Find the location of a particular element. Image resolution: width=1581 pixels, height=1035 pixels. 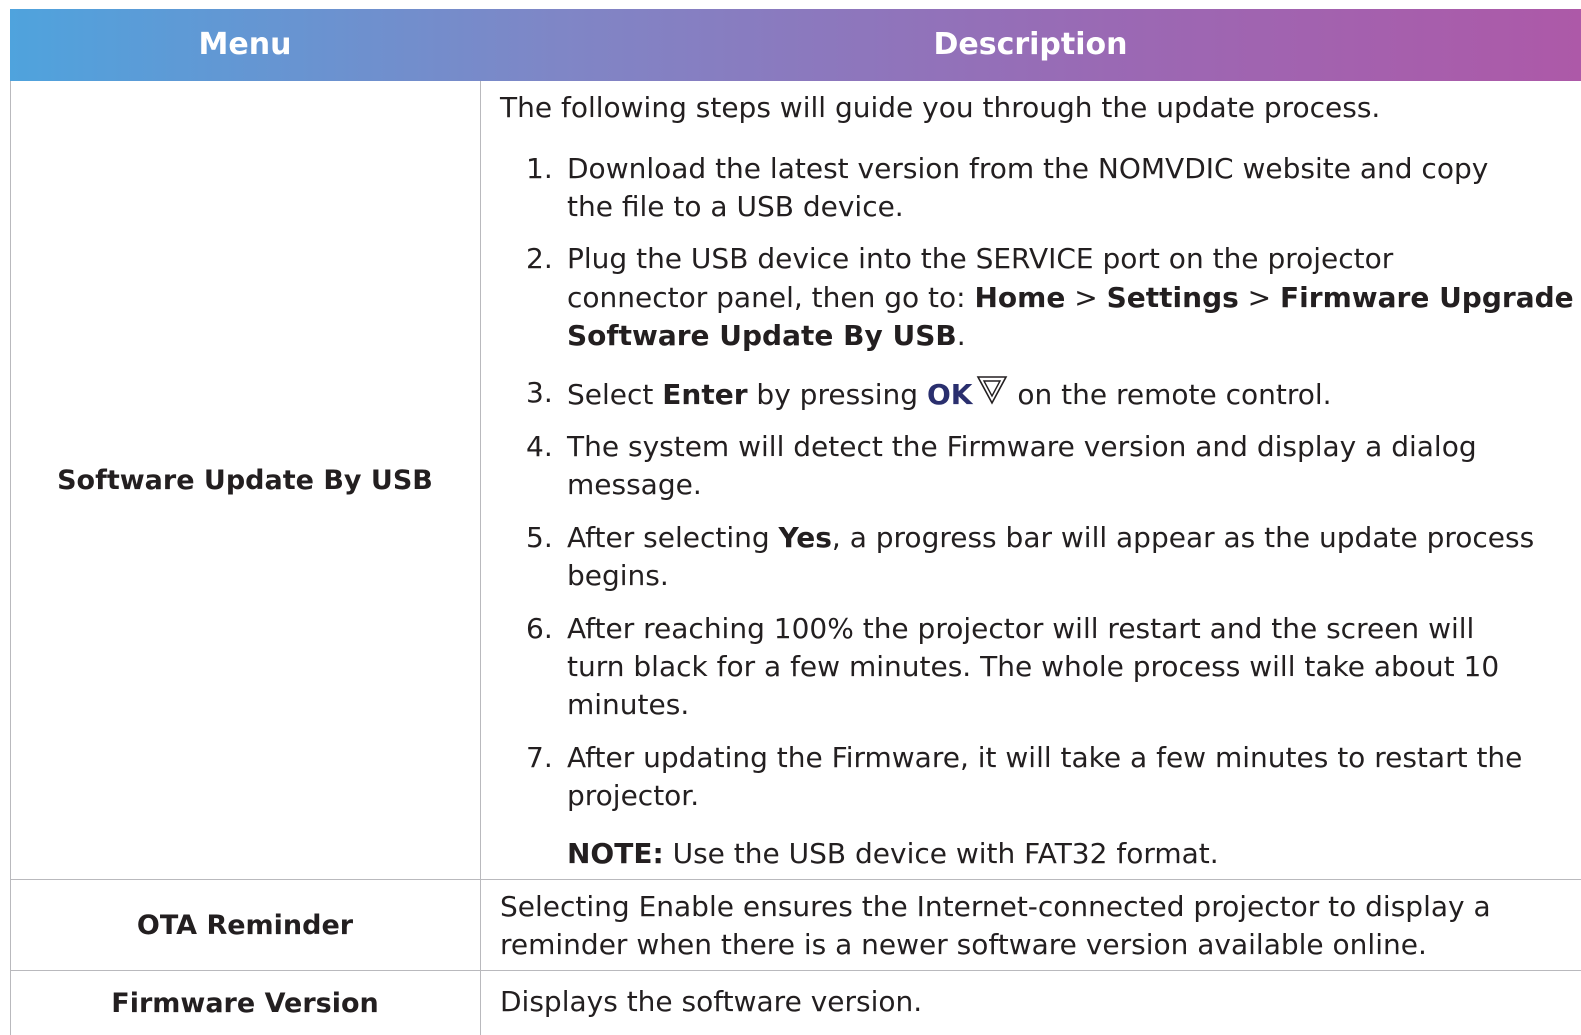

step-number: 6. is located at coordinates (539, 628).